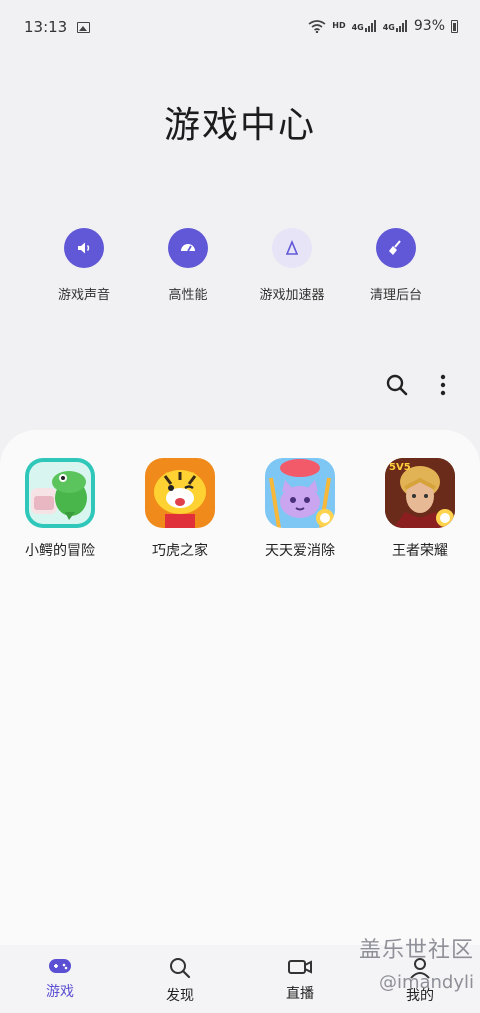  I want to click on game-name: 小鳄的冒险, so click(60, 551).